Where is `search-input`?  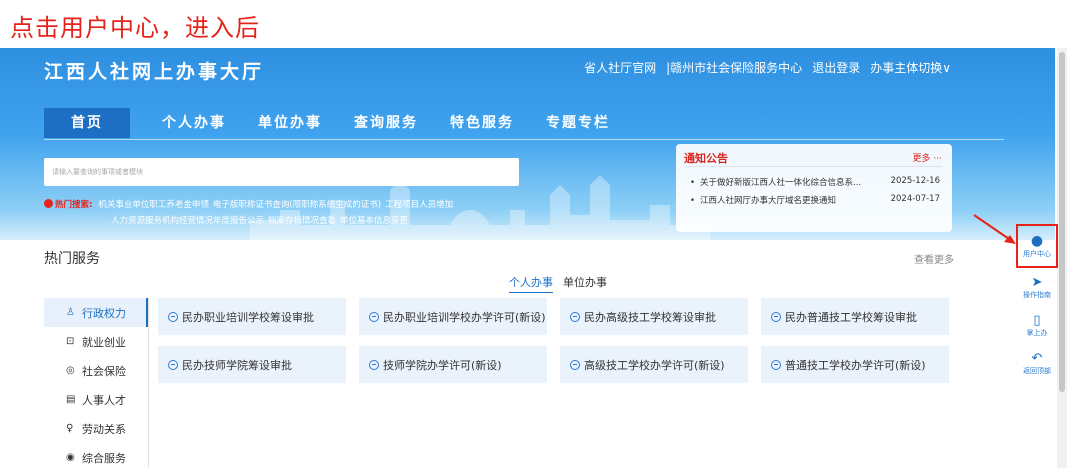 search-input is located at coordinates (281, 172).